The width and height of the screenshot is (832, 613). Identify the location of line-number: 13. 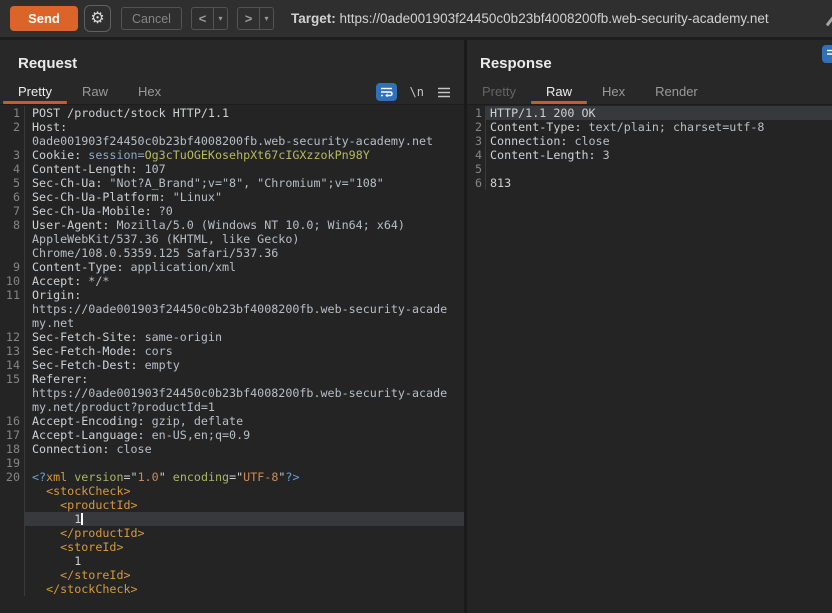
(12, 351).